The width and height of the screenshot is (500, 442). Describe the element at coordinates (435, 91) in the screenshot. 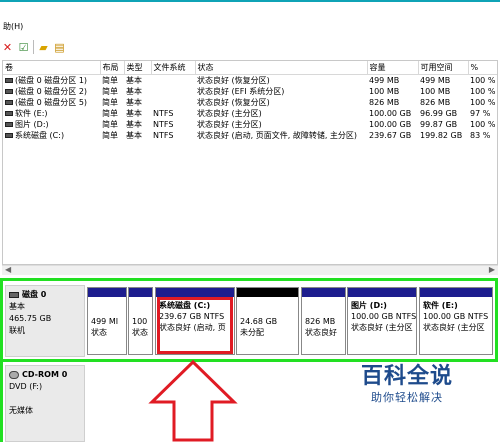

I see `cell-free-space: 100 MB` at that location.